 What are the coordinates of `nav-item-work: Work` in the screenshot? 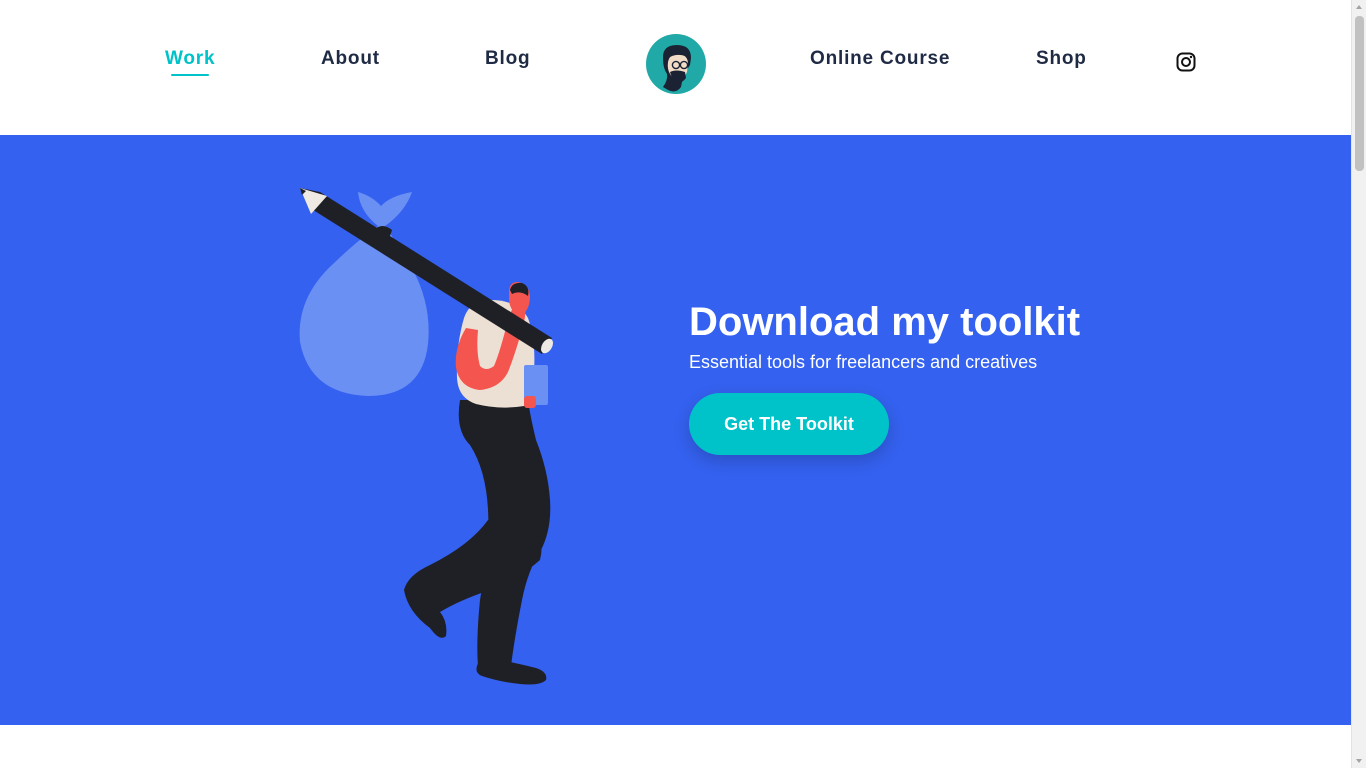 It's located at (190, 62).